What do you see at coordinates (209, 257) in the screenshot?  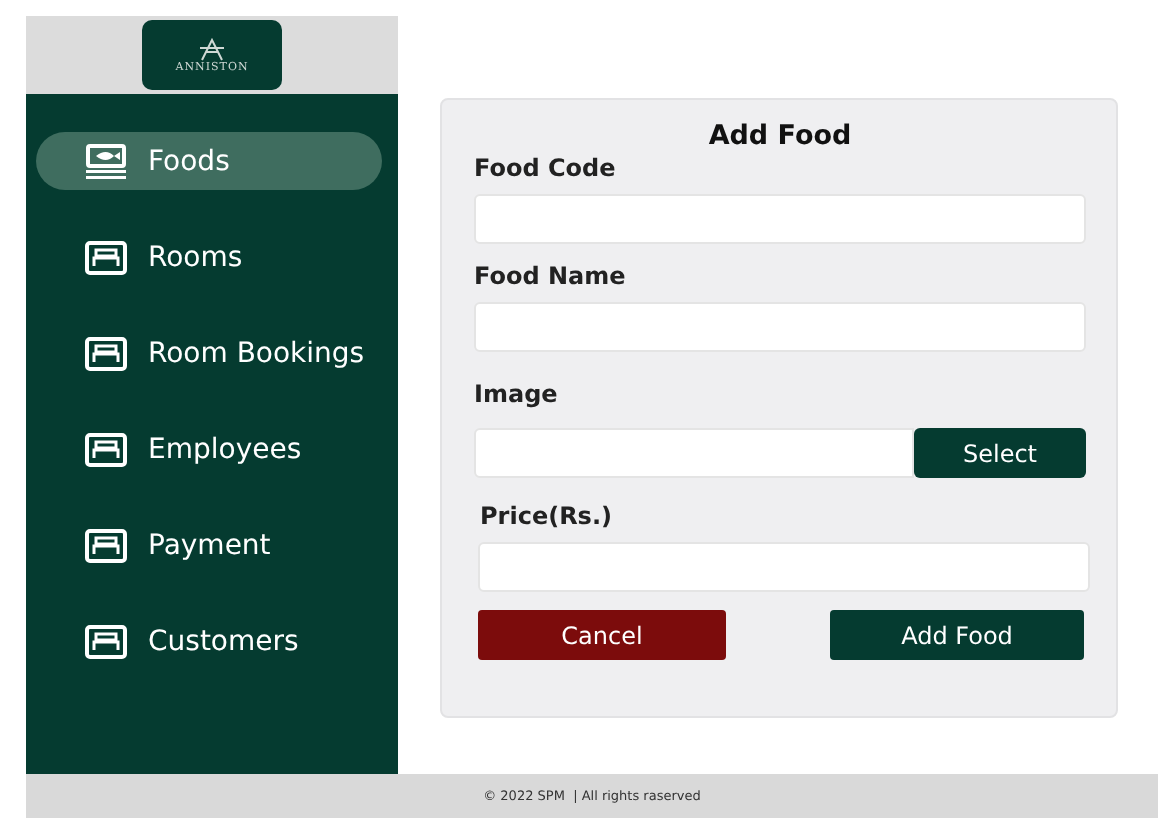 I see `sidebar-item: Rooms` at bounding box center [209, 257].